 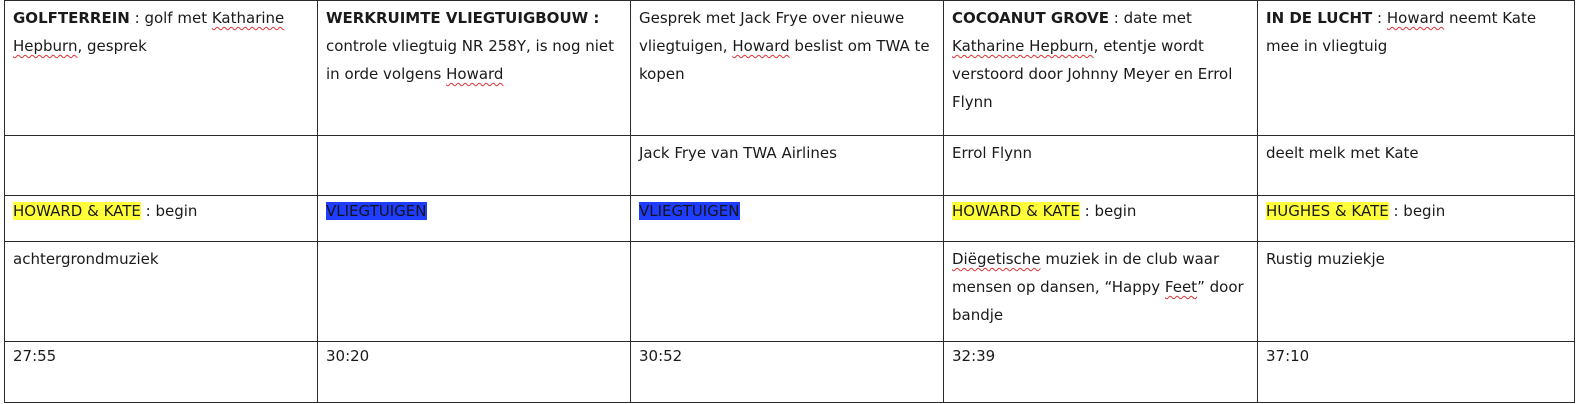 What do you see at coordinates (1100, 372) in the screenshot?
I see `cell-time-4: 32:39` at bounding box center [1100, 372].